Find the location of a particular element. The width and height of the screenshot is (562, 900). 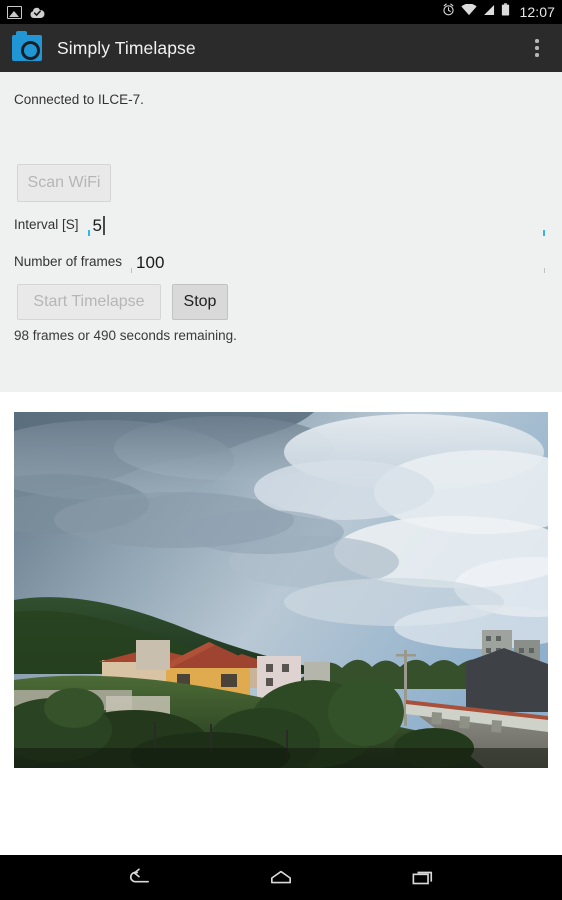

overflow-menu-icon is located at coordinates (537, 48).